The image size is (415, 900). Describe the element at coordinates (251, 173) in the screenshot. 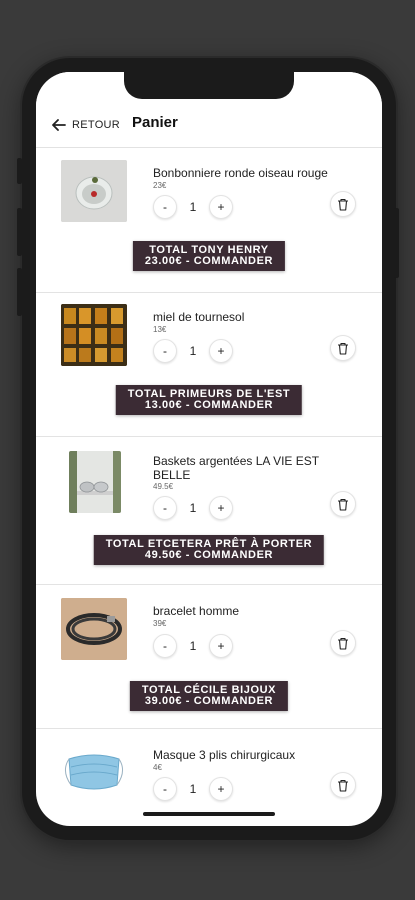

I see `product-name: Bonbonniere ronde oiseau rouge` at that location.